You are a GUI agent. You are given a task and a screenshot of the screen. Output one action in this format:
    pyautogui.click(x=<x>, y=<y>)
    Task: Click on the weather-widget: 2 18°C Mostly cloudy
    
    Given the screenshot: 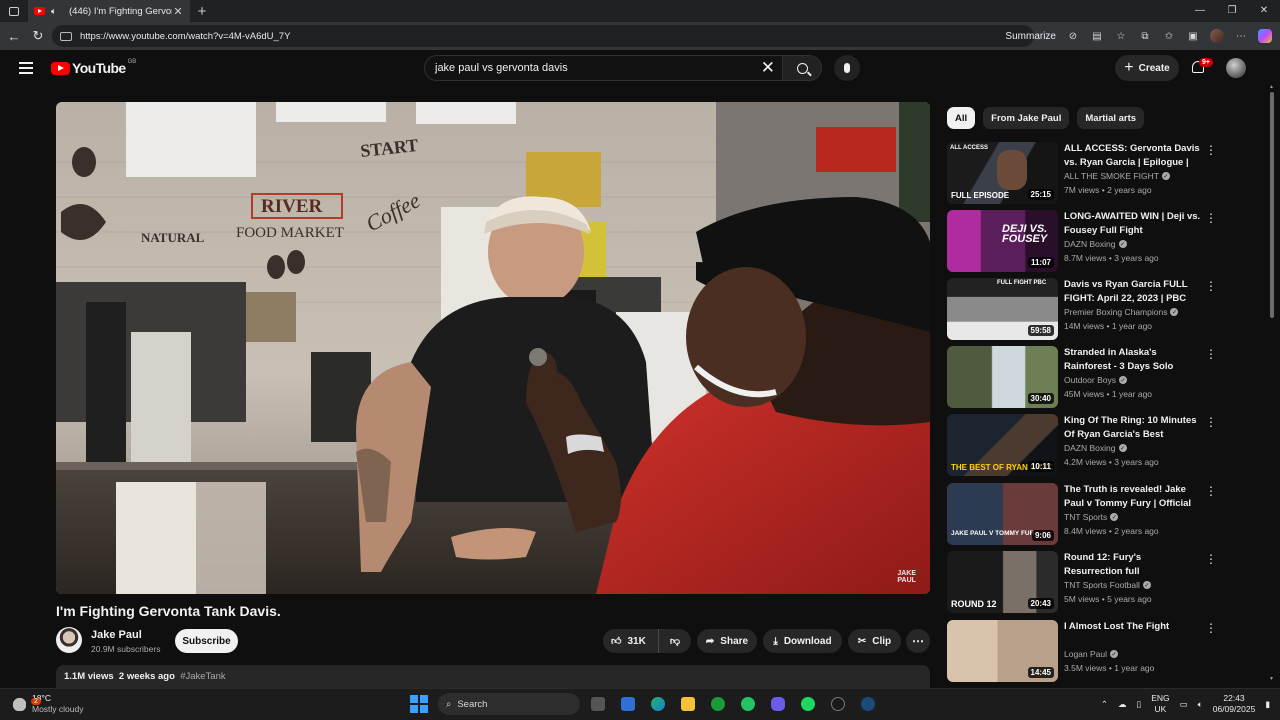 What is the action you would take?
    pyautogui.click(x=47, y=704)
    